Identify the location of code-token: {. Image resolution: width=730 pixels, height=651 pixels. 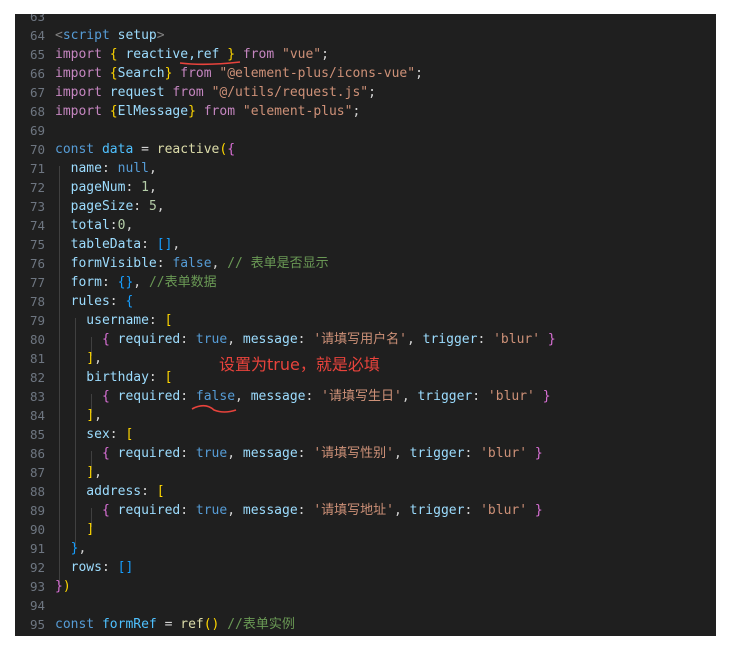
(129, 301).